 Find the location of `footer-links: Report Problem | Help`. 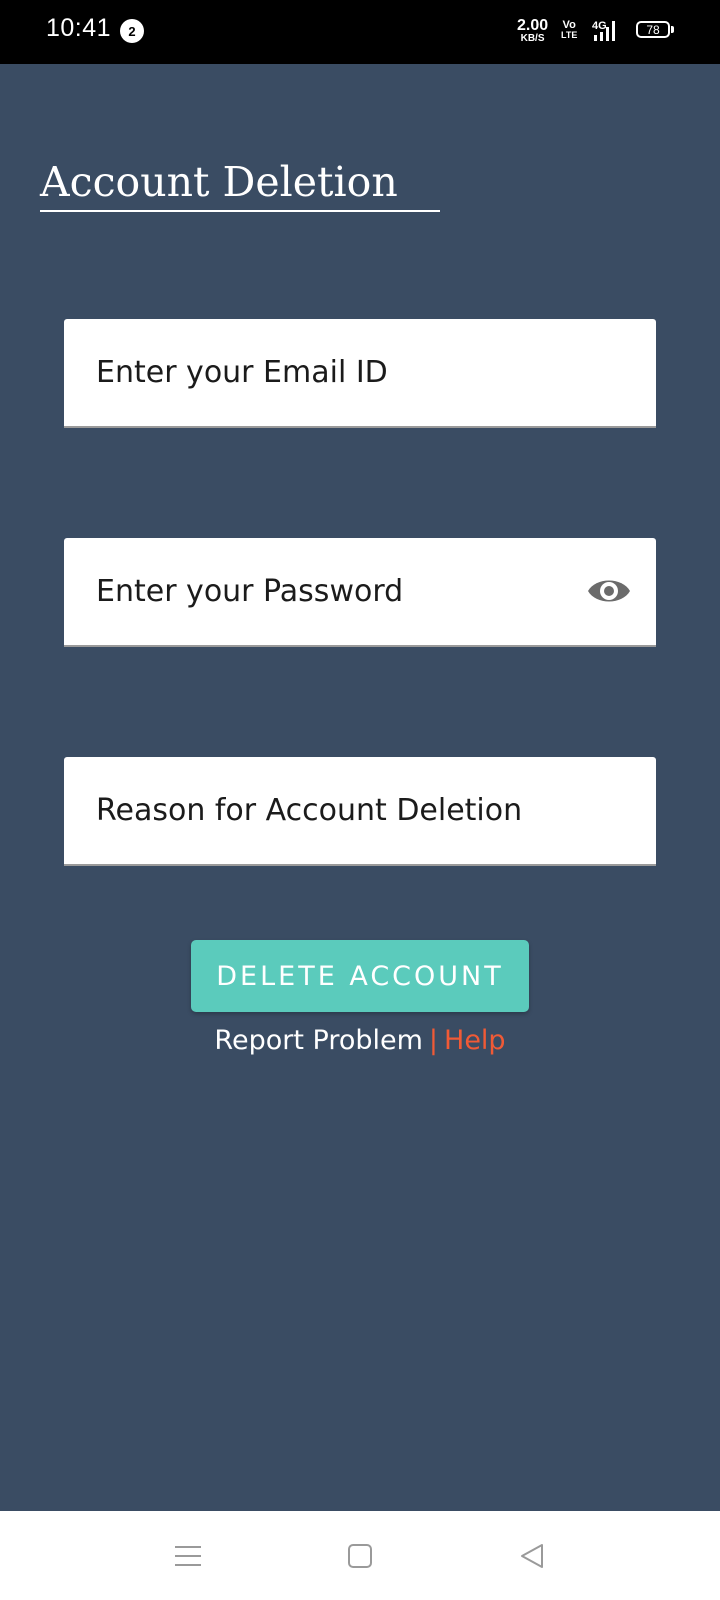

footer-links: Report Problem | Help is located at coordinates (360, 1040).